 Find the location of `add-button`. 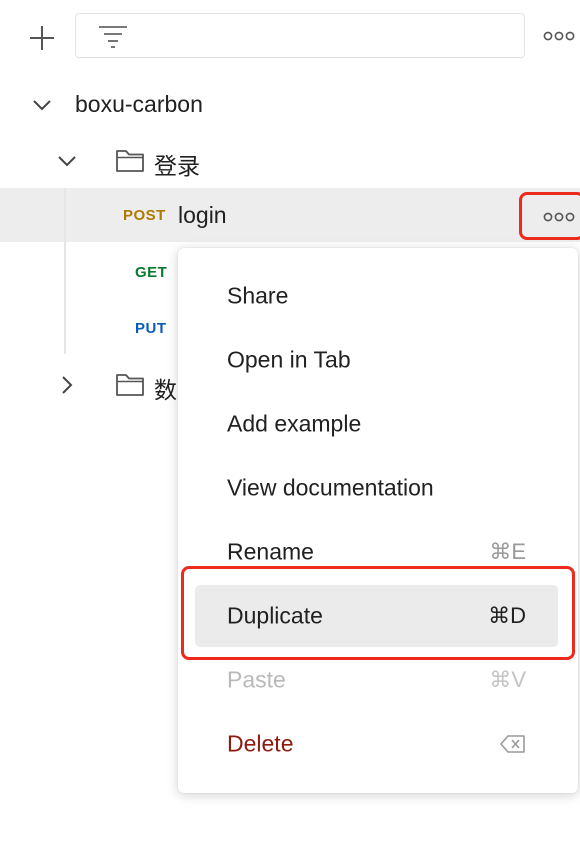

add-button is located at coordinates (42, 38).